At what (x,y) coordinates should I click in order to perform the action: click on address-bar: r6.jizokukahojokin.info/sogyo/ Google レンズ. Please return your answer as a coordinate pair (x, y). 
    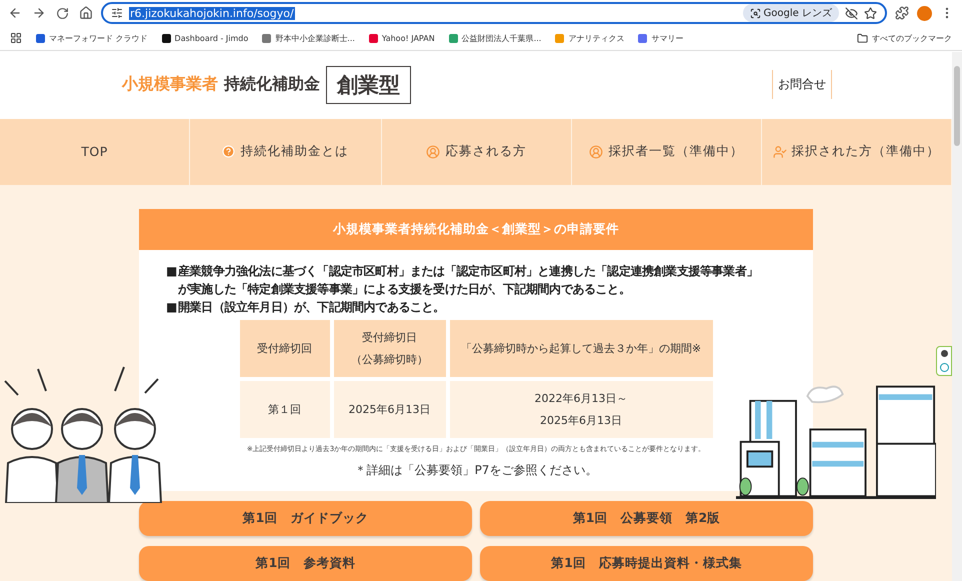
    Looking at the image, I should click on (494, 13).